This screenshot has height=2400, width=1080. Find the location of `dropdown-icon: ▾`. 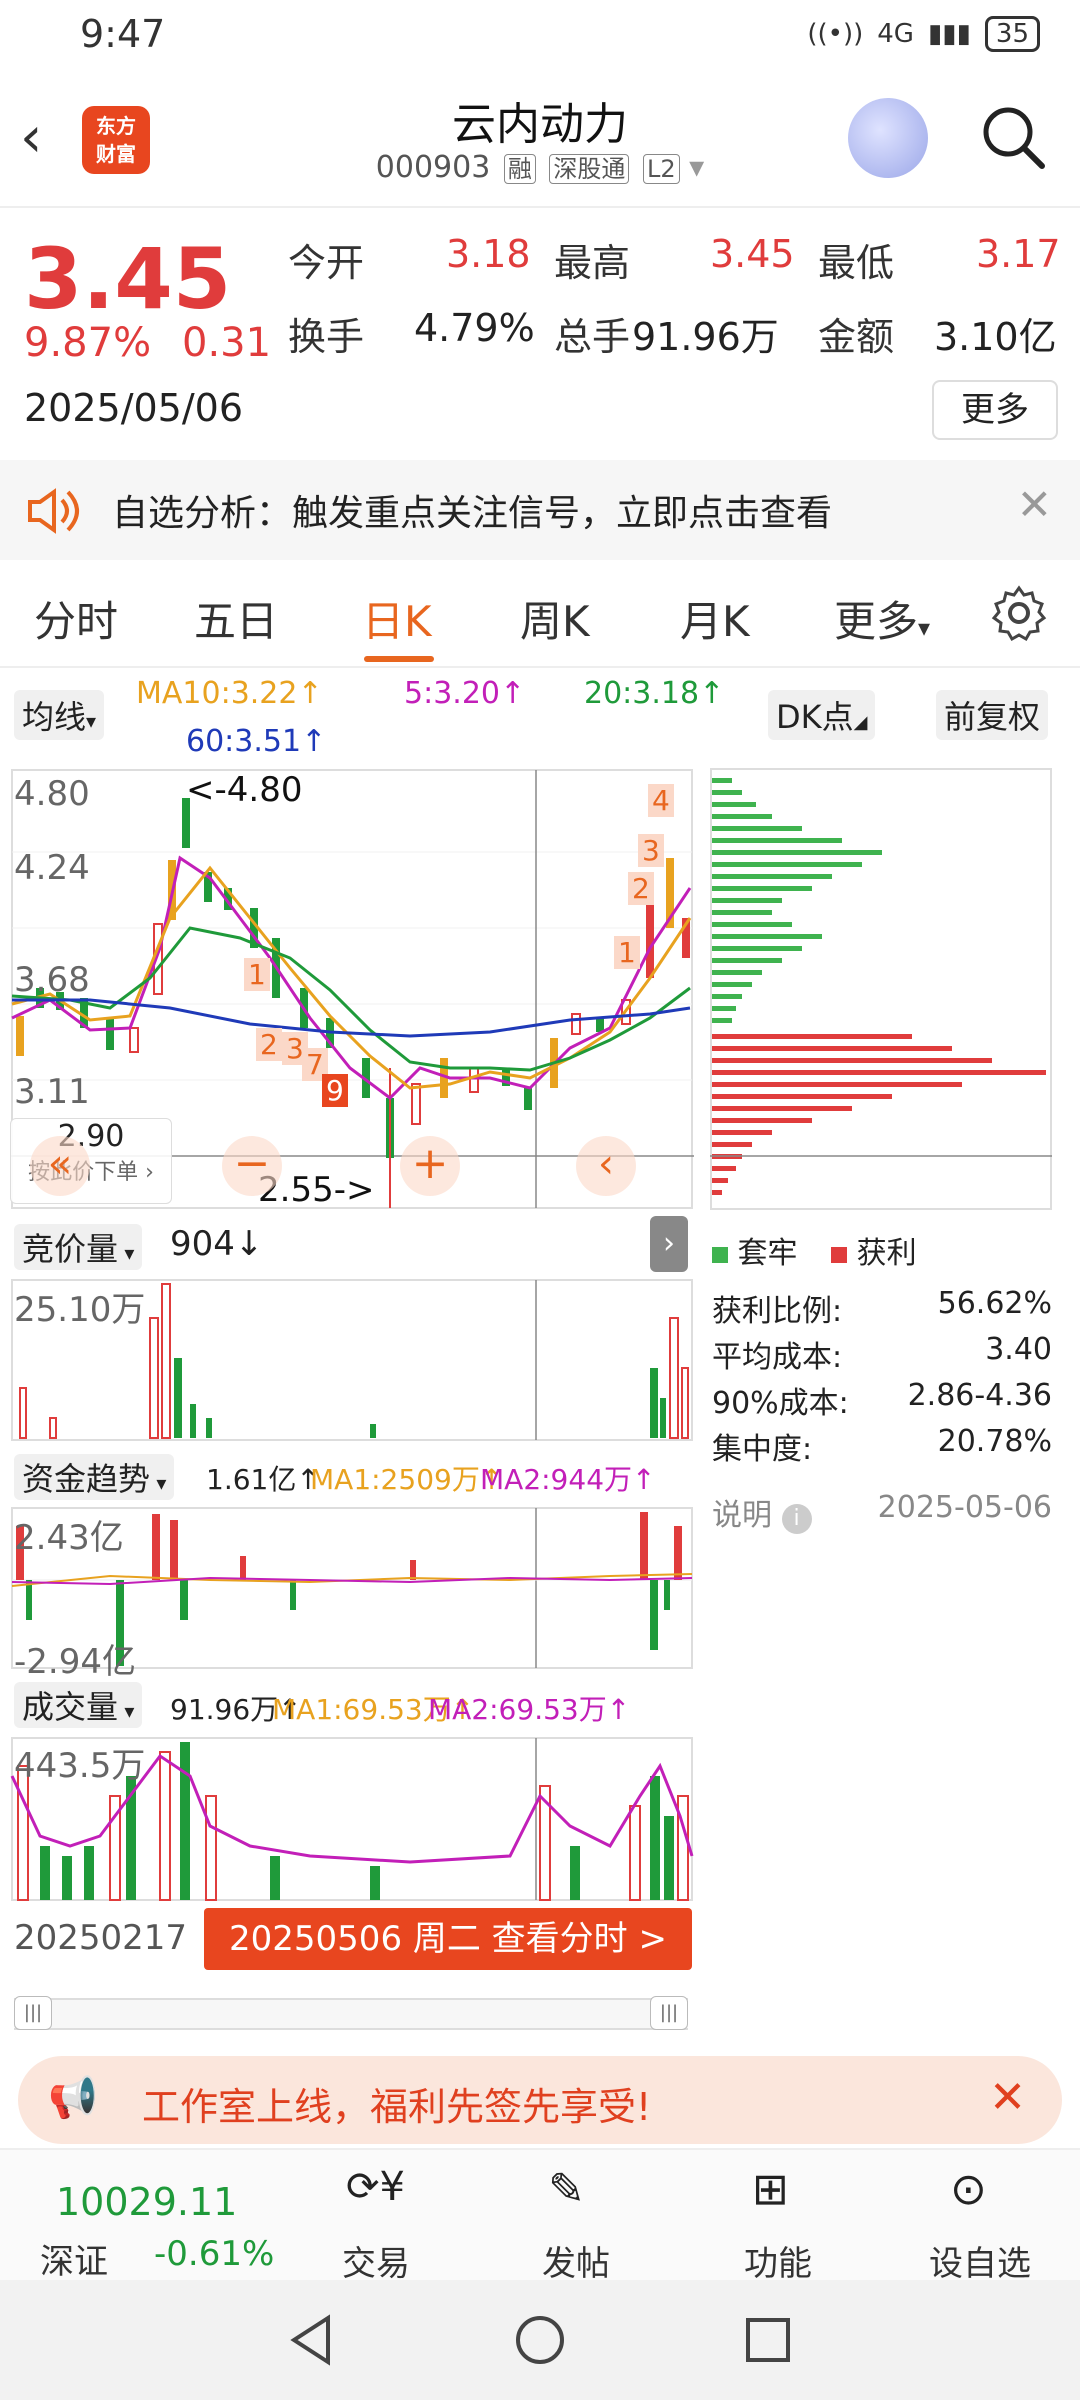

dropdown-icon: ▾ is located at coordinates (696, 167).